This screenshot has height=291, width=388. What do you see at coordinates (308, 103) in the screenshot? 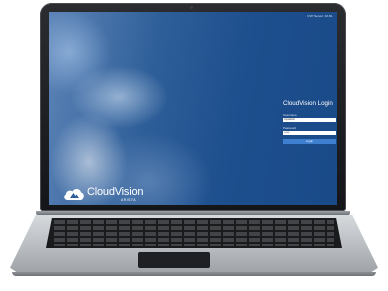
I see `login-title: CloudVision Login` at bounding box center [308, 103].